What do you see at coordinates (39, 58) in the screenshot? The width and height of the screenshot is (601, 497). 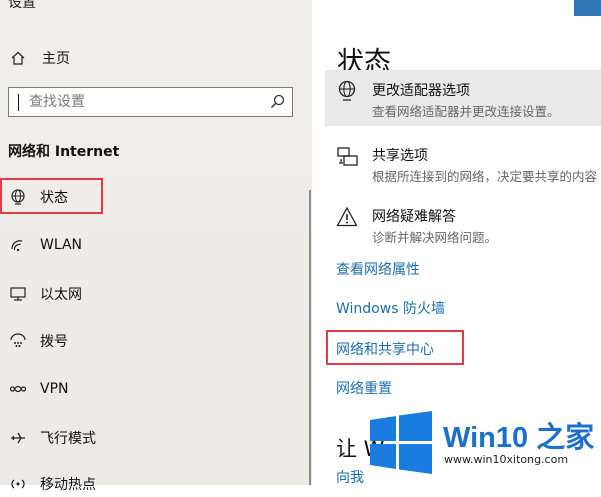 I see `home-nav-item: 主页` at bounding box center [39, 58].